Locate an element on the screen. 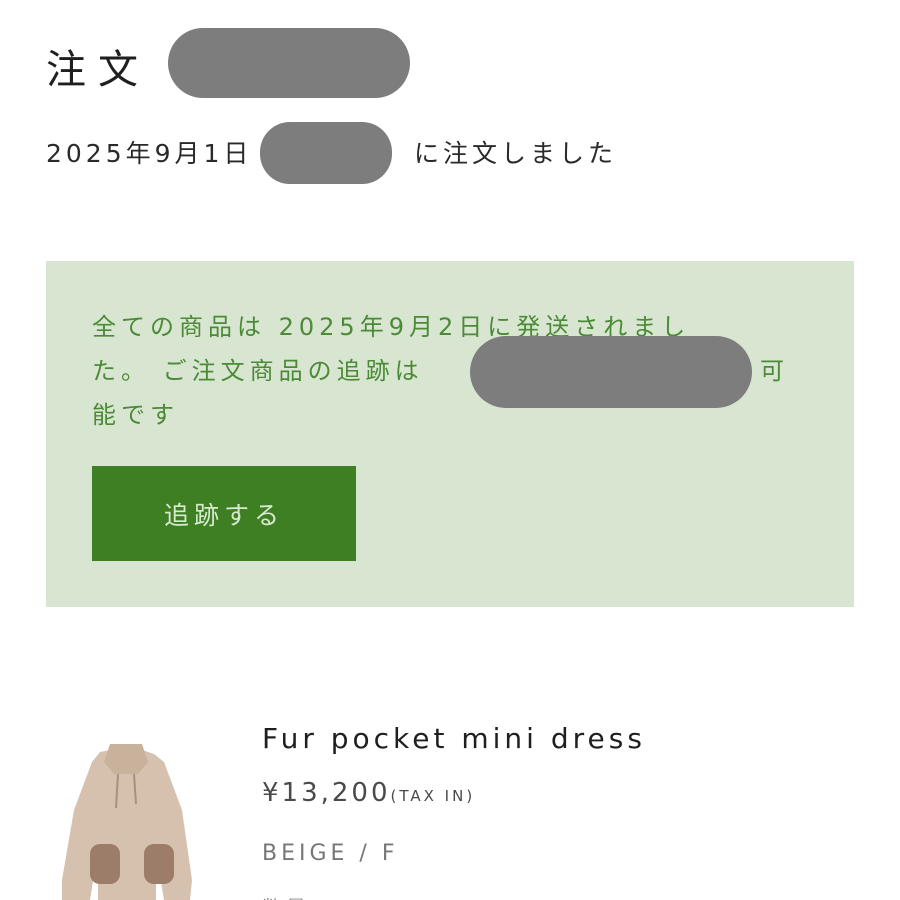 The image size is (900, 900). redacted-order-time is located at coordinates (326, 153).